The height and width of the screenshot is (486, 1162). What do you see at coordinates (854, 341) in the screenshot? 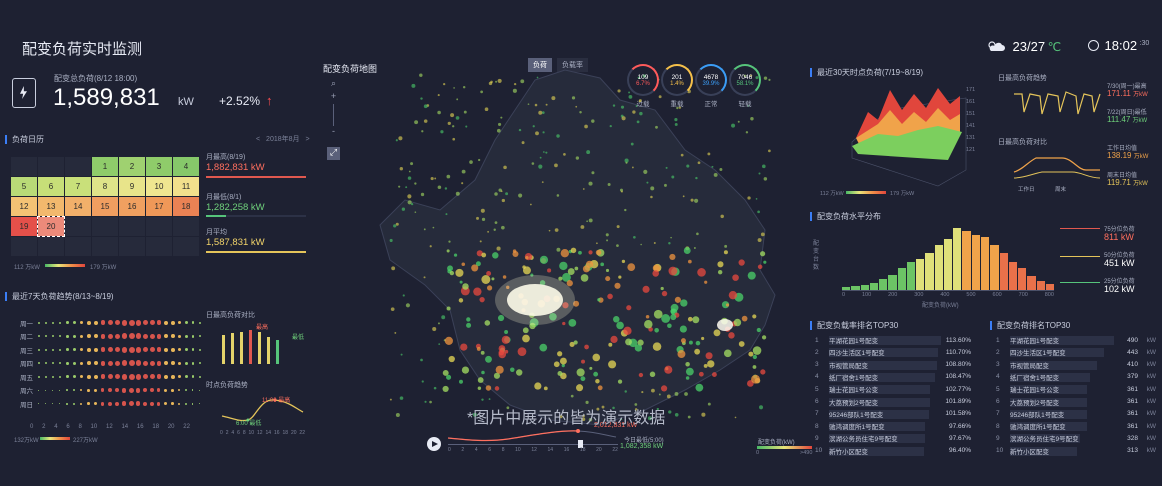
I see `row-name: 平湖花园1号配变` at bounding box center [854, 341].